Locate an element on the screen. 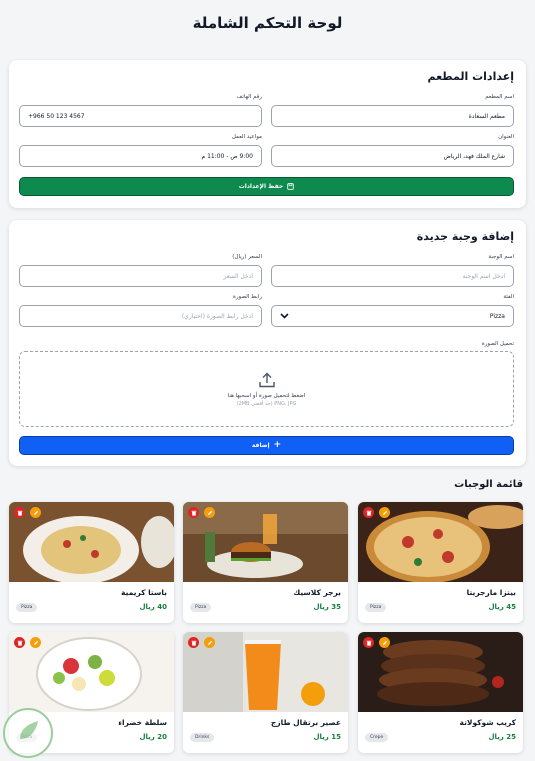  price-label: السعر (ريال) is located at coordinates (247, 257).